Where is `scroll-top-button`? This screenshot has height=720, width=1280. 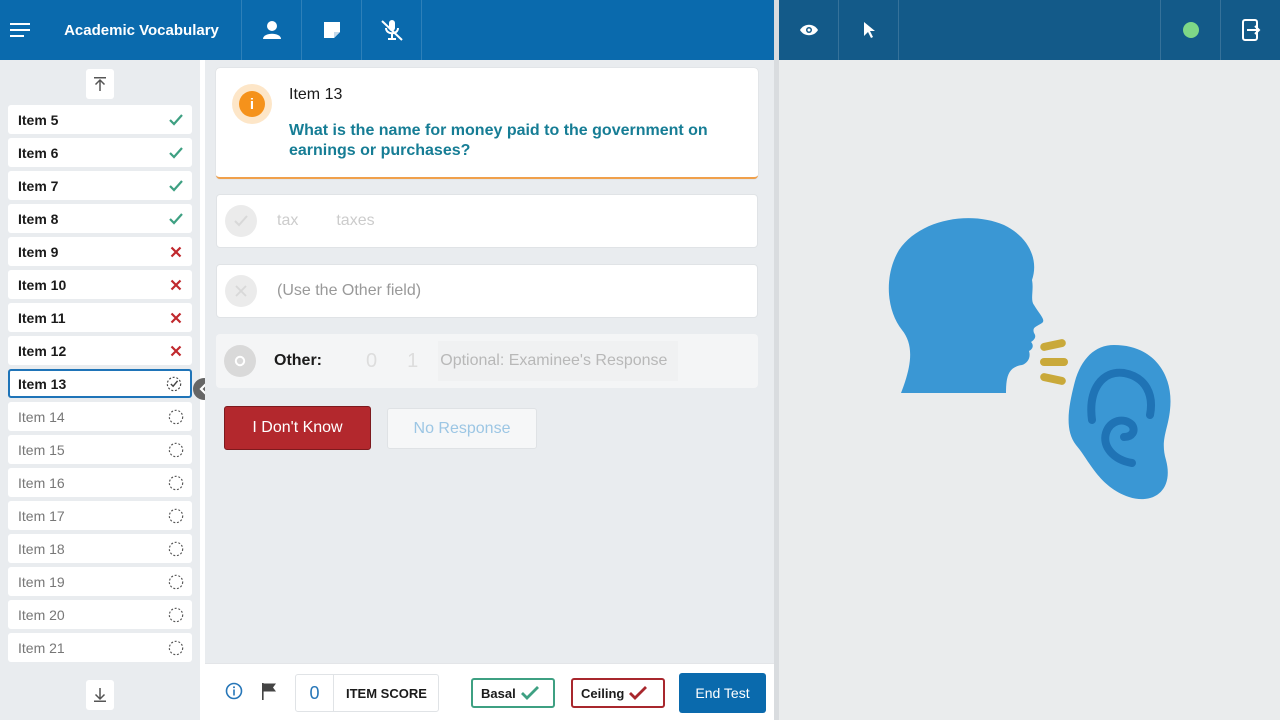
scroll-top-button is located at coordinates (100, 84).